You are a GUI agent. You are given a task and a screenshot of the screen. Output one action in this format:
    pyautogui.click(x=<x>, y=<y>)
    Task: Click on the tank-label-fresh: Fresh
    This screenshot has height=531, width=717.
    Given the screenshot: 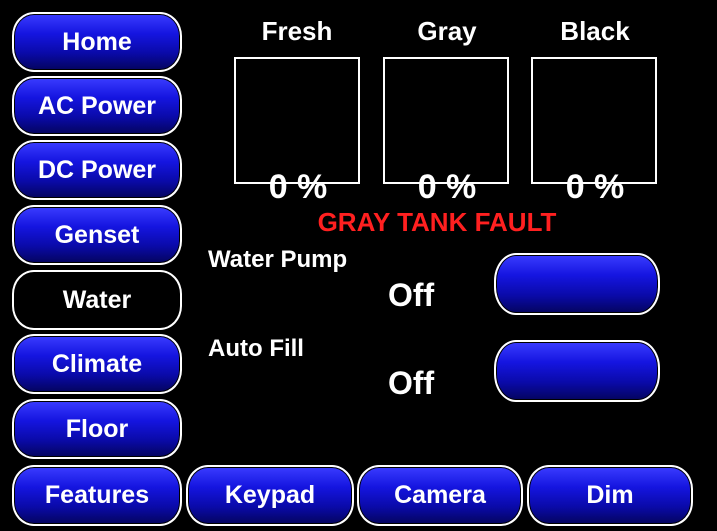 What is the action you would take?
    pyautogui.click(x=297, y=31)
    